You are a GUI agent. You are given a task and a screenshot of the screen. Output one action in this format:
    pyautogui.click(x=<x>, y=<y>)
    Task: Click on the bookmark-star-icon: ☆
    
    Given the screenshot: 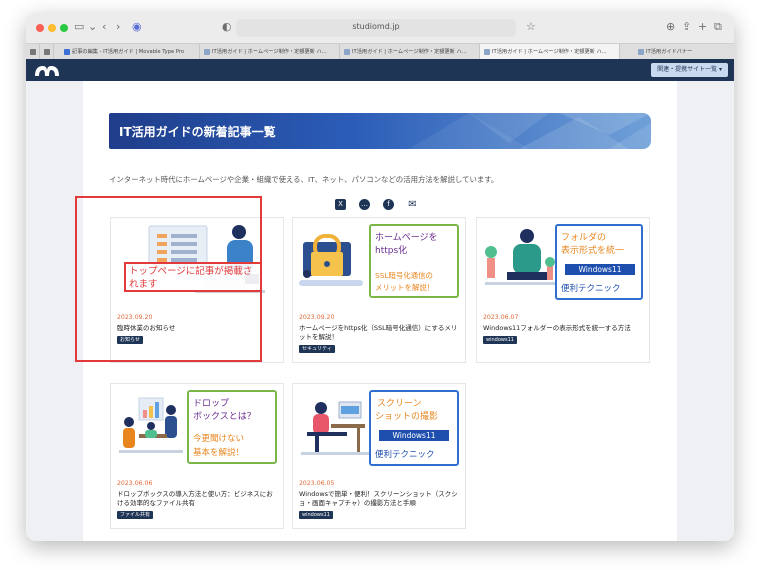 What is the action you would take?
    pyautogui.click(x=531, y=27)
    